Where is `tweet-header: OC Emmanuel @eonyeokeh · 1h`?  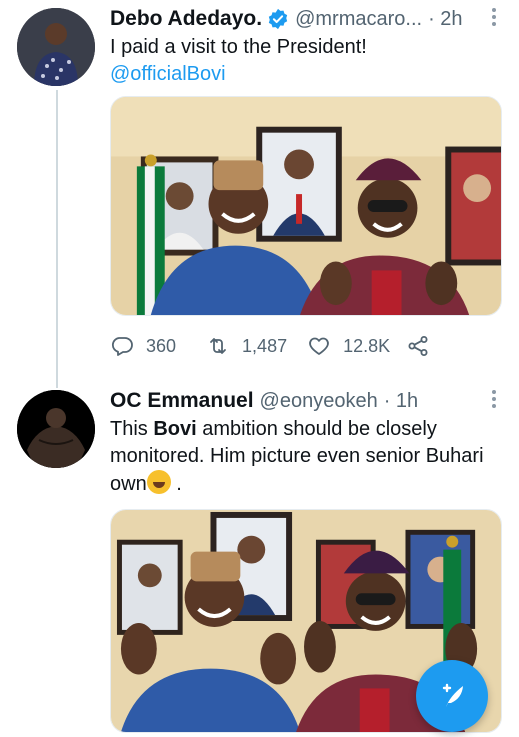
tweet-header: OC Emmanuel @eonyeokeh · 1h is located at coordinates (304, 401).